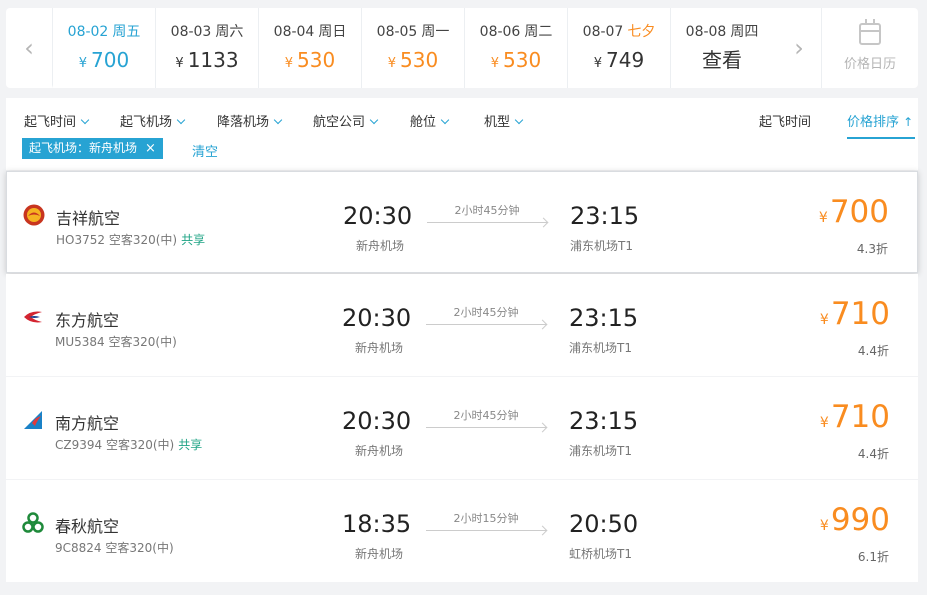 The image size is (927, 595). What do you see at coordinates (873, 122) in the screenshot?
I see `sort-label: 价格排序` at bounding box center [873, 122].